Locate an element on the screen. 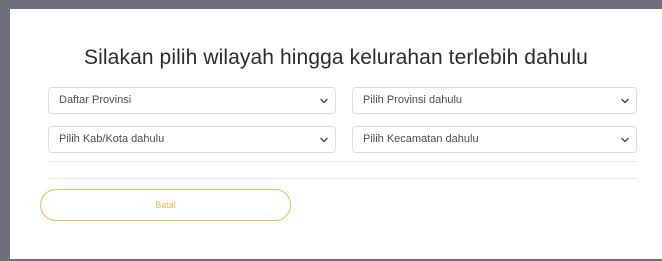 The image size is (662, 261). province-select: Daftar Provinsi is located at coordinates (192, 100).